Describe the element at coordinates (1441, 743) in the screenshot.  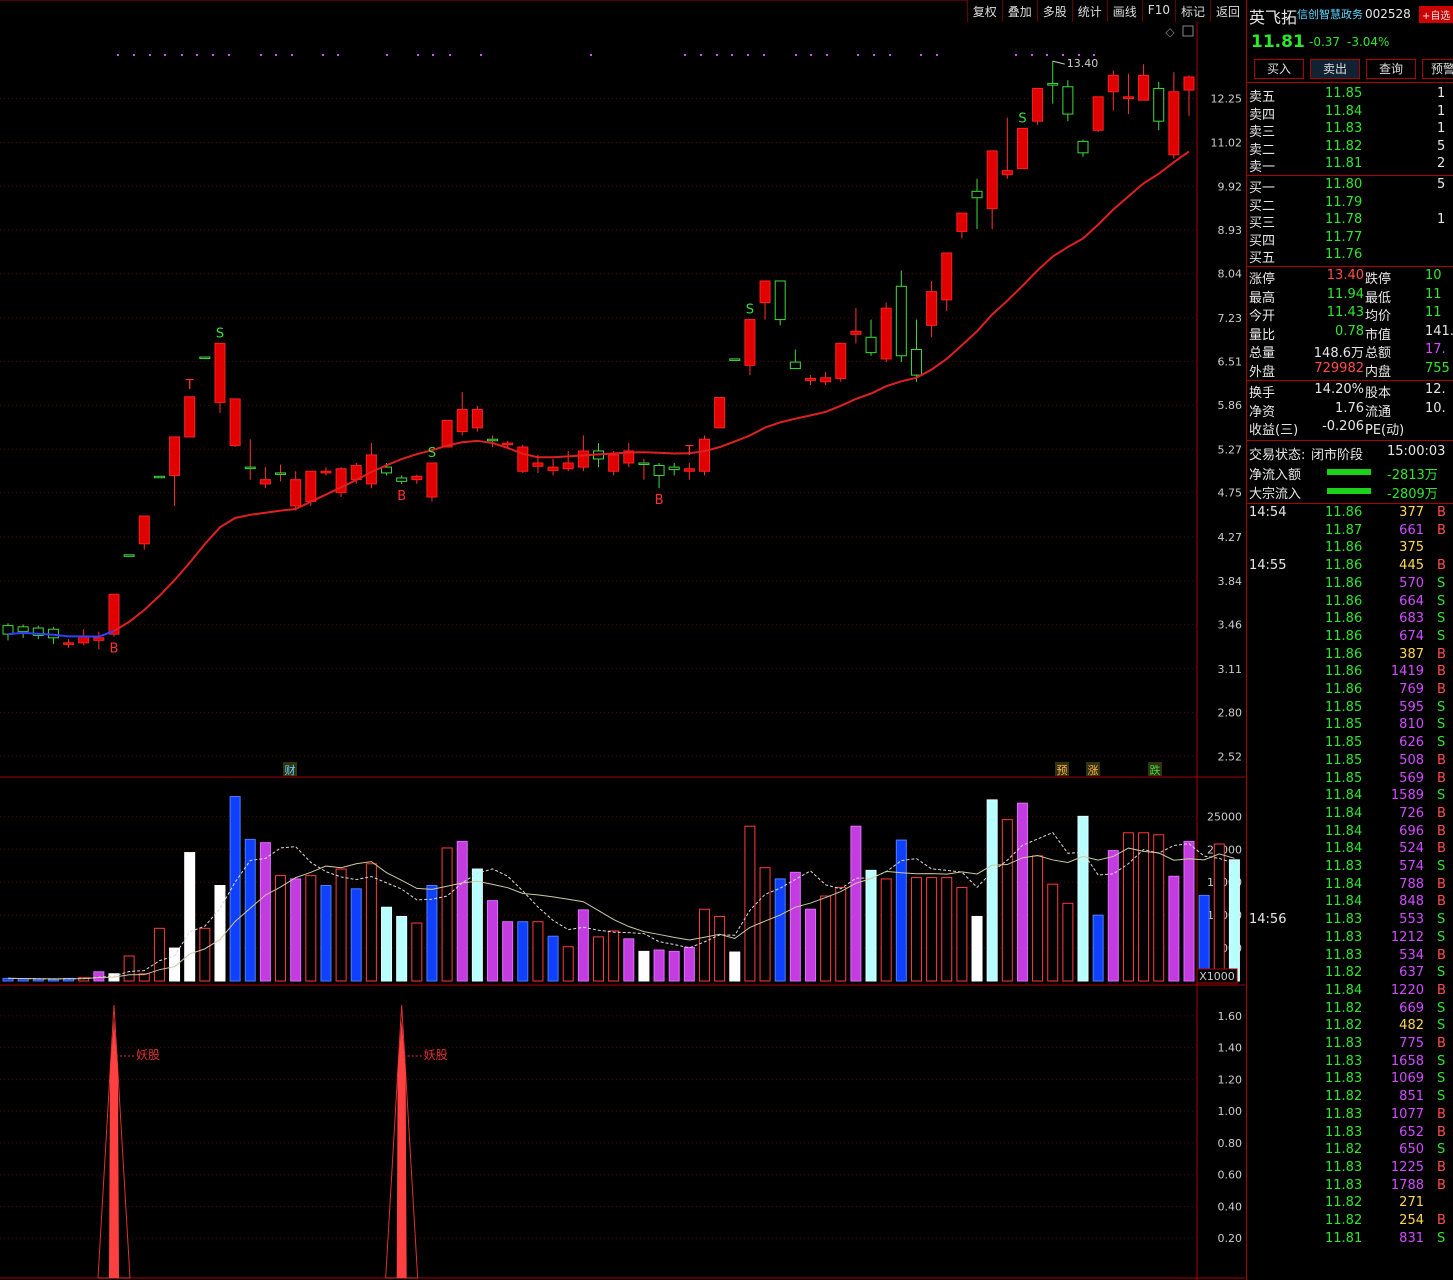
I see `tick-side: S` at that location.